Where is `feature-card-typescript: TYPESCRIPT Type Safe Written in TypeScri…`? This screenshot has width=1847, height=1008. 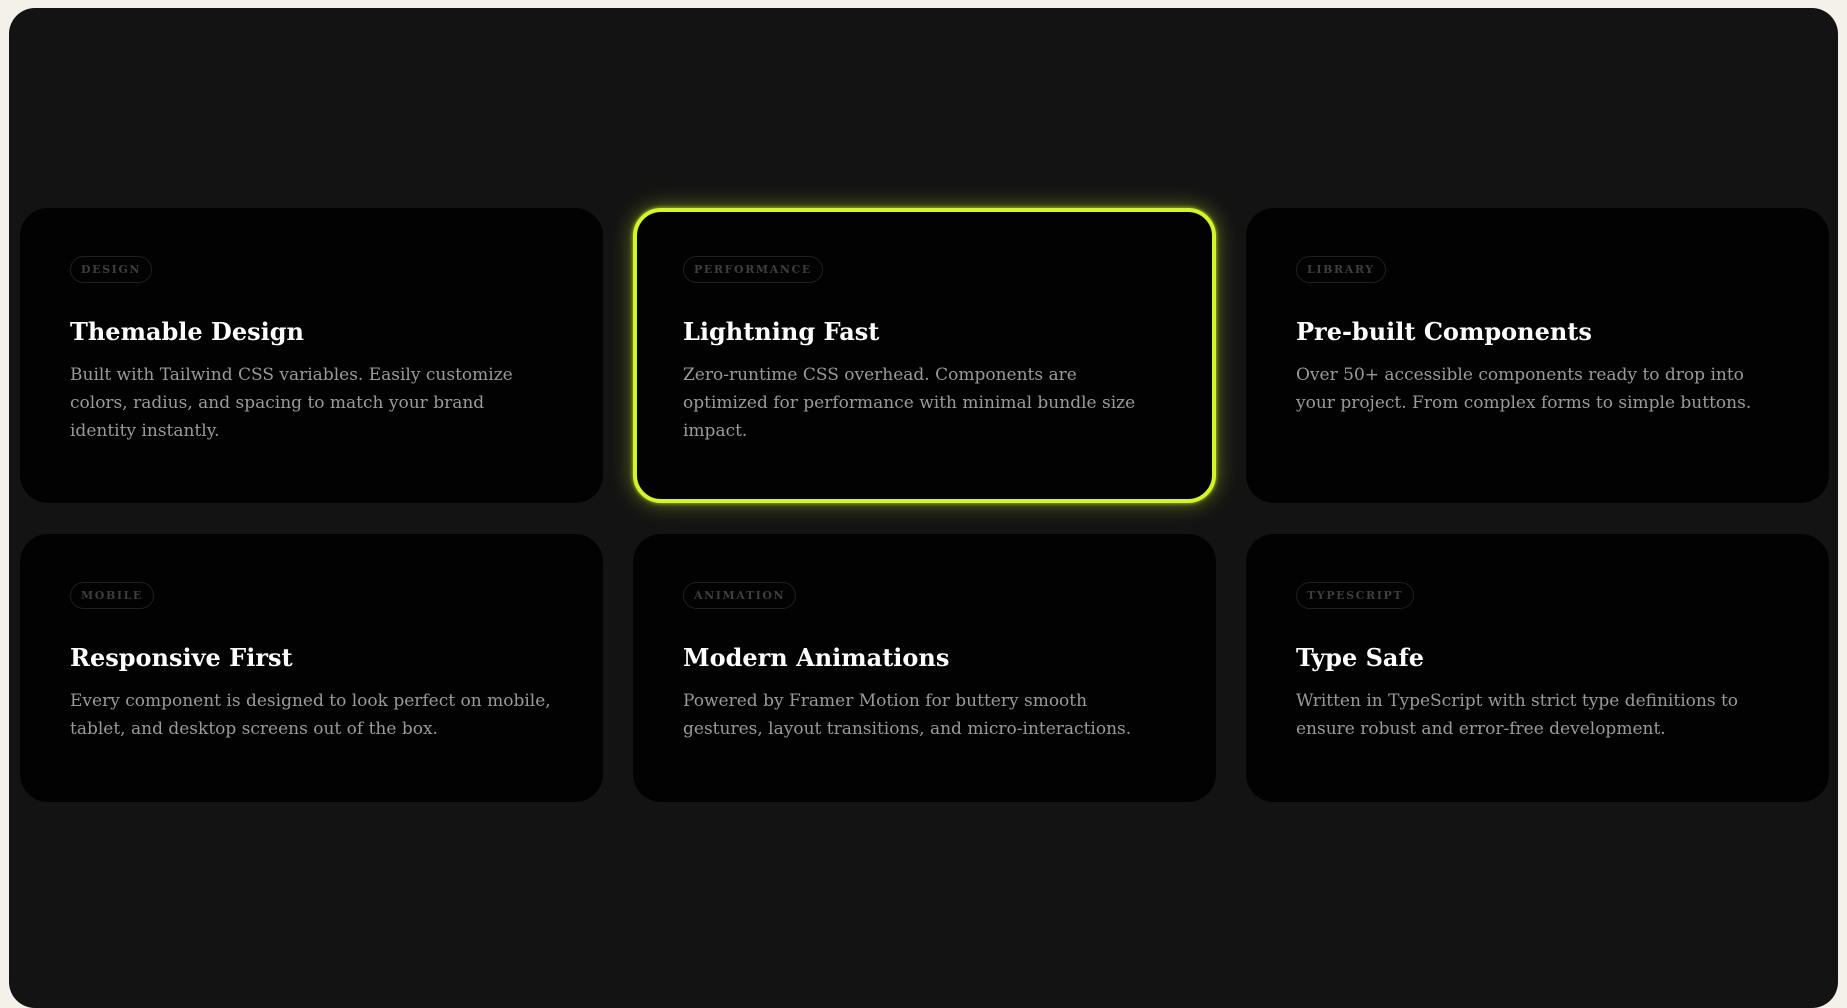 feature-card-typescript: TYPESCRIPT Type Safe Written in TypeScri… is located at coordinates (1537, 668).